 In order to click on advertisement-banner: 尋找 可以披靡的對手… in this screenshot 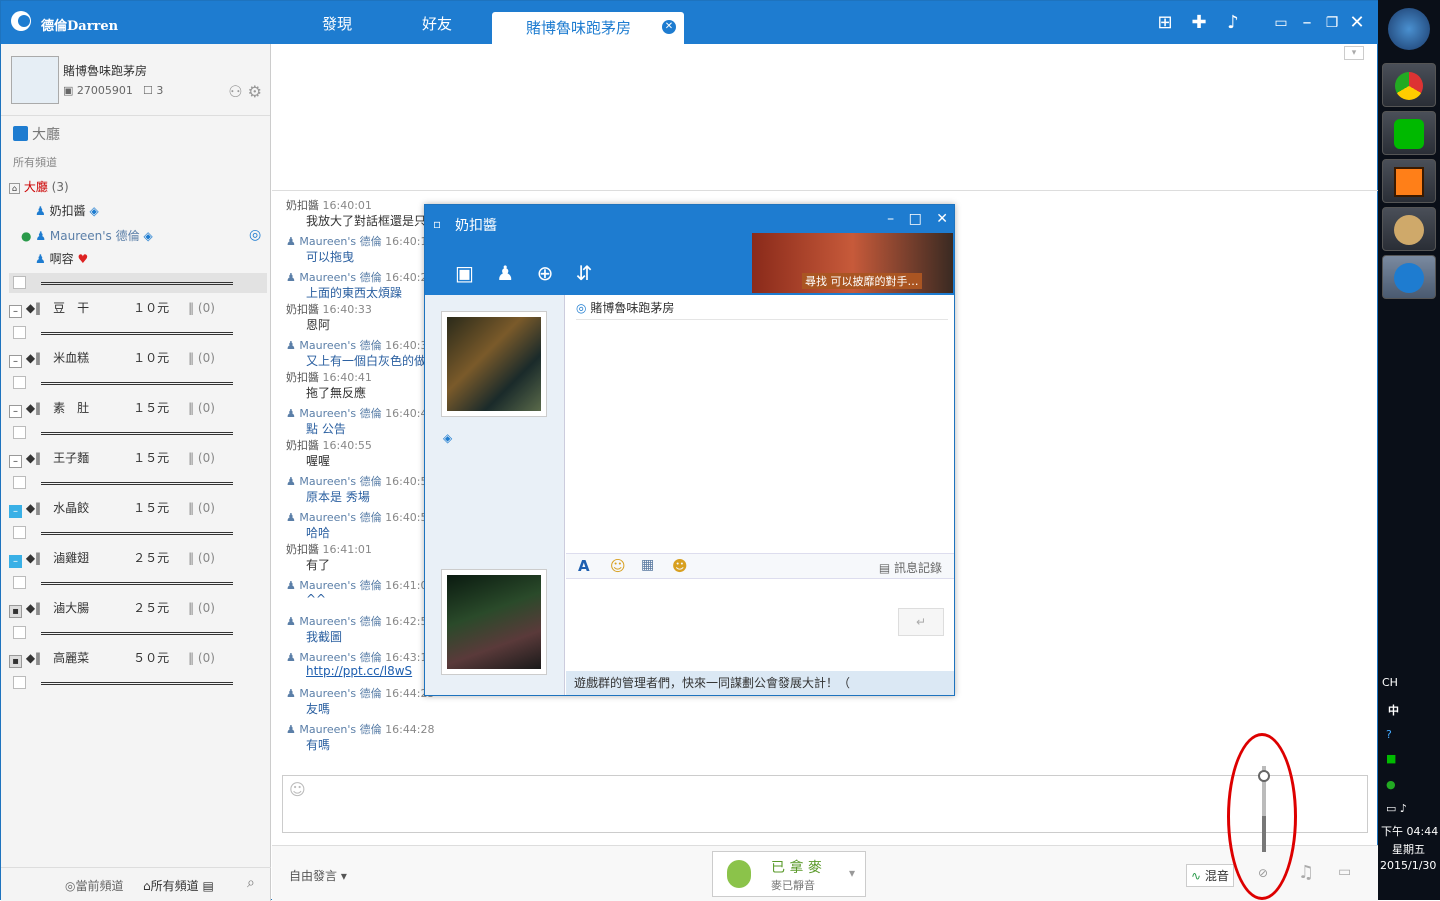, I will do `click(852, 263)`.